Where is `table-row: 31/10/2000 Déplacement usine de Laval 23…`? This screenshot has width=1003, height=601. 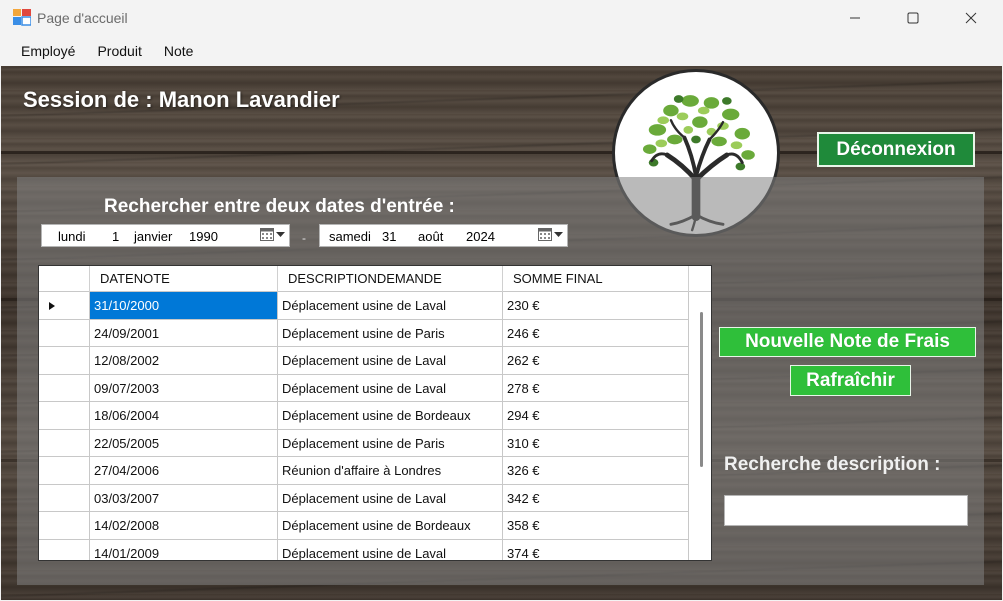 table-row: 31/10/2000 Déplacement usine de Laval 23… is located at coordinates (364, 306).